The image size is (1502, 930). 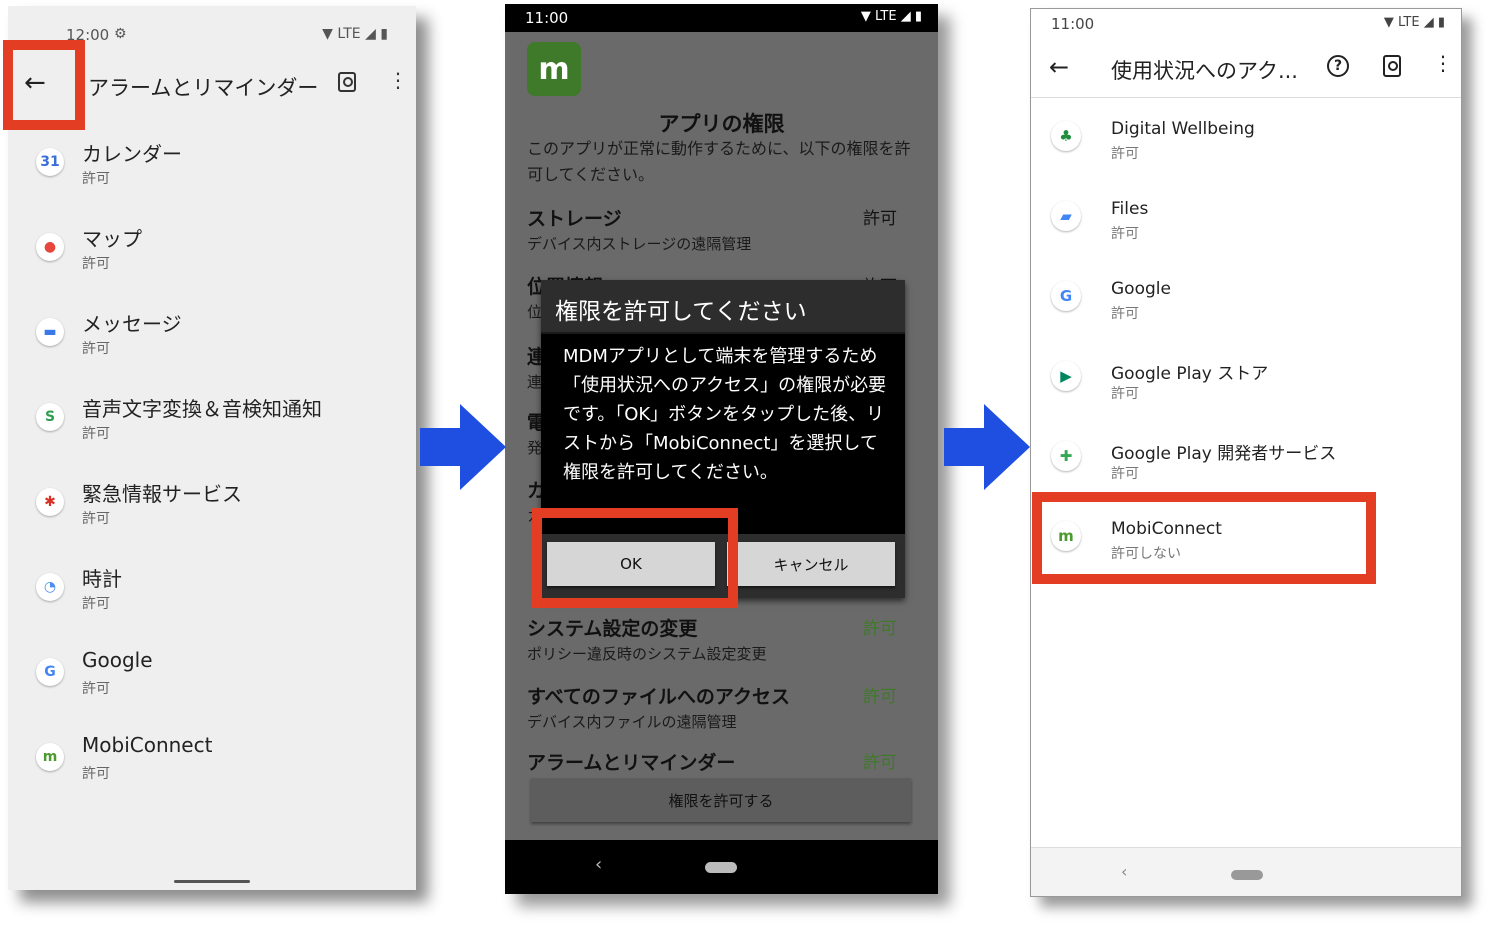 What do you see at coordinates (112, 239) in the screenshot?
I see `app-name: マップ` at bounding box center [112, 239].